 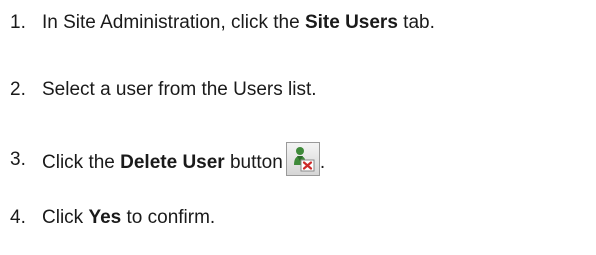 I want to click on step-4: 4. Click Yes to confirm., so click(x=112, y=218).